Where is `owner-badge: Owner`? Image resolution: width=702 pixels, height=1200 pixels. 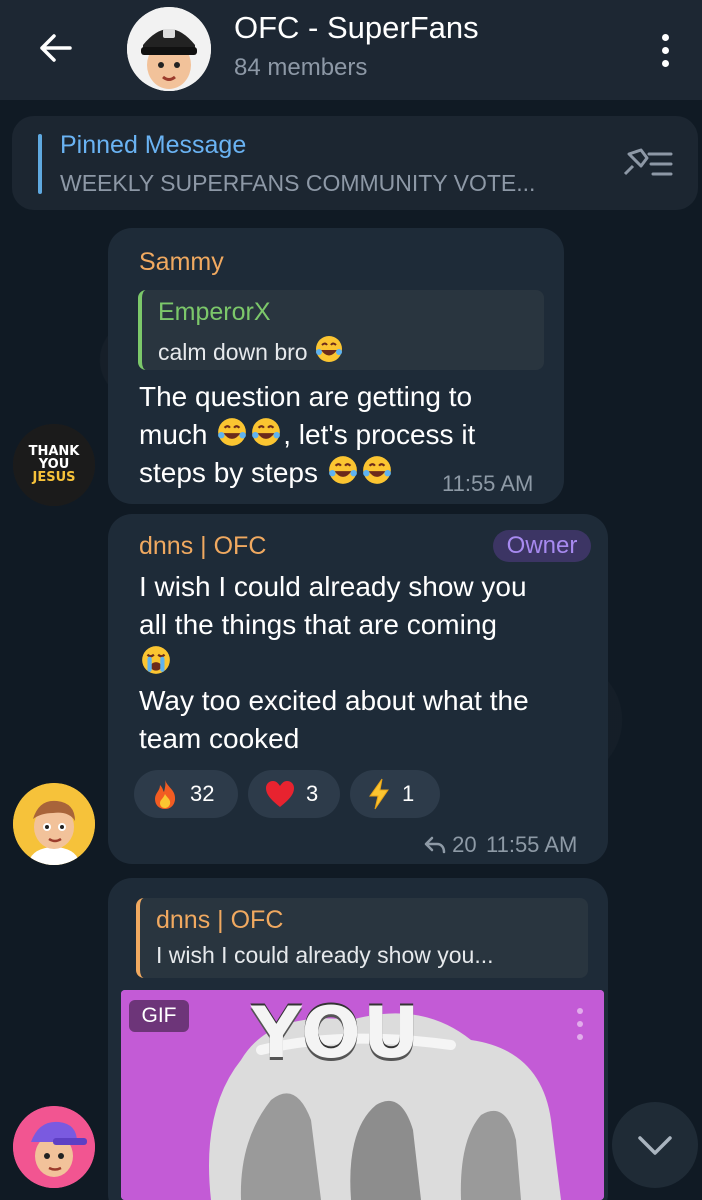
owner-badge: Owner is located at coordinates (542, 546).